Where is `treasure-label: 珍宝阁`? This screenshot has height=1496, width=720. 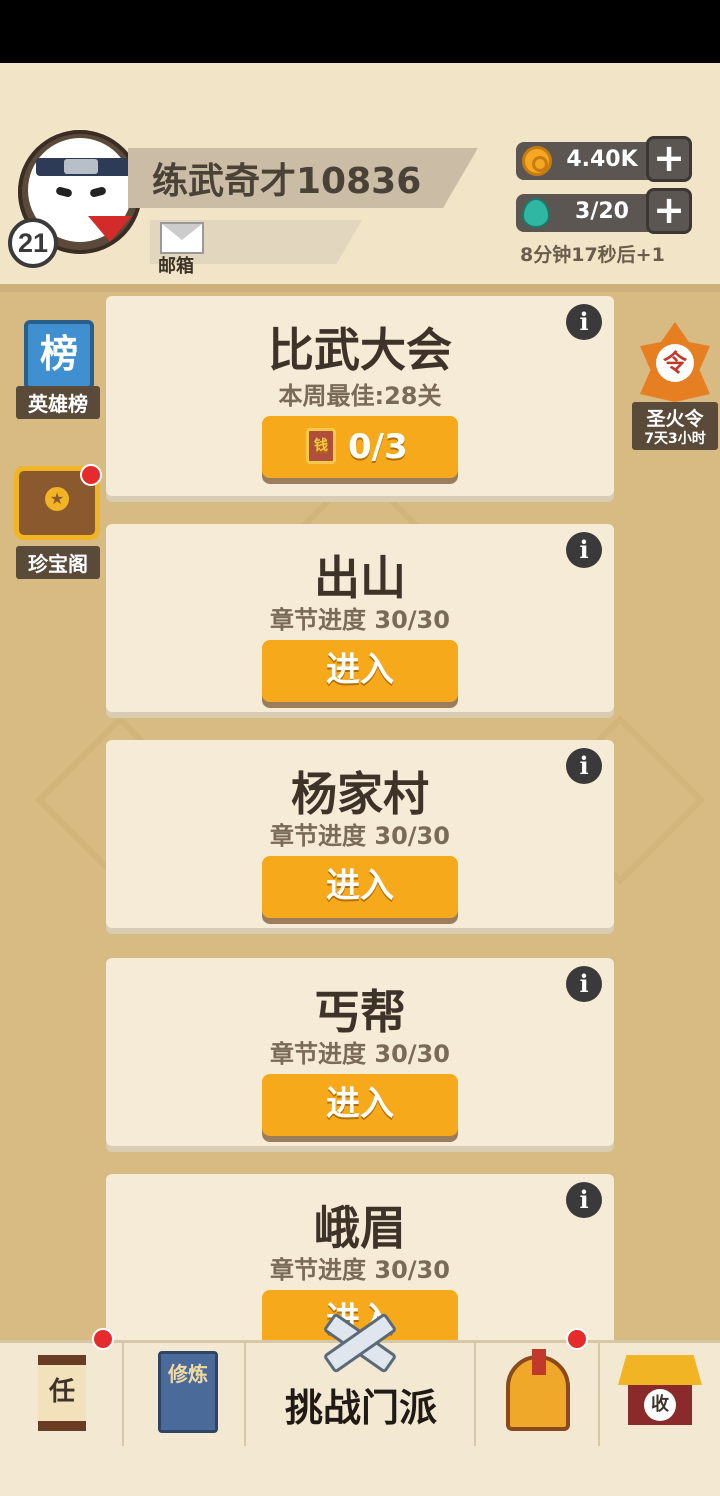 treasure-label: 珍宝阁 is located at coordinates (58, 562).